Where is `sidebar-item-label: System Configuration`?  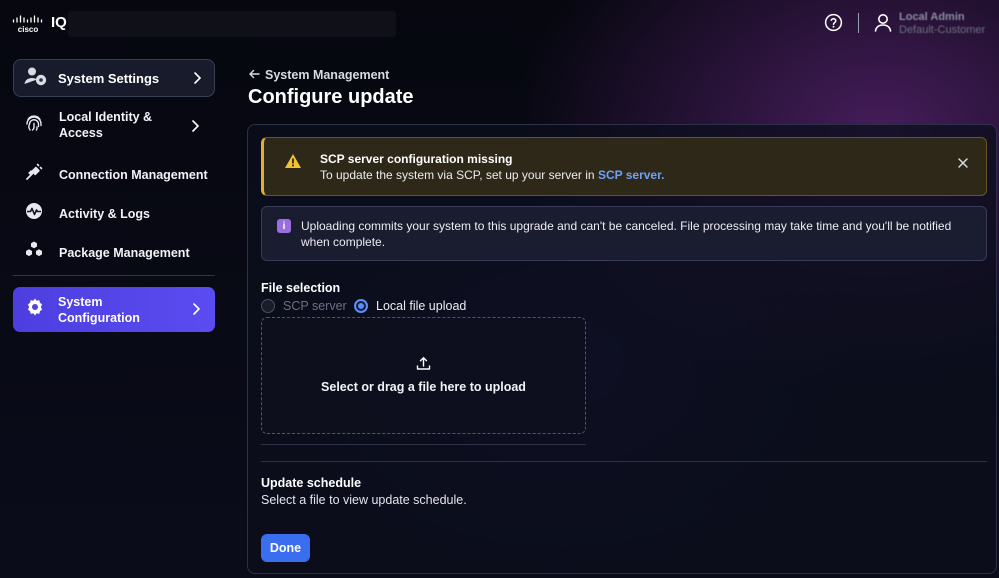 sidebar-item-label: System Configuration is located at coordinates (99, 309).